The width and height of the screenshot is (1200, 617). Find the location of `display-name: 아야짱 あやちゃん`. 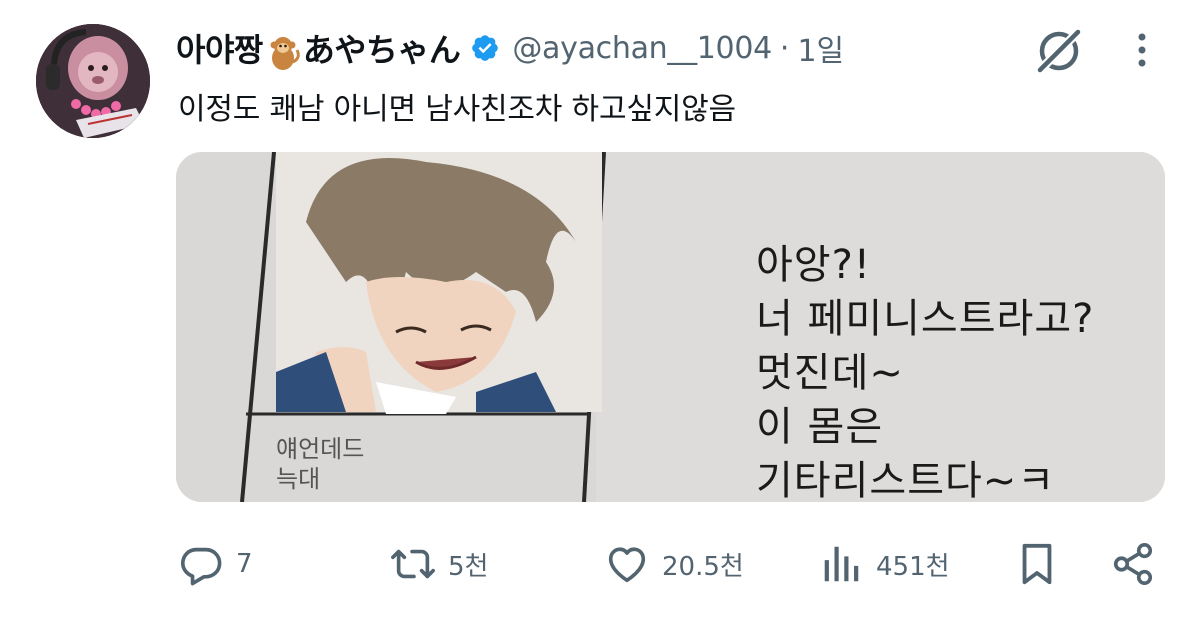

display-name: 아야짱 あやちゃん is located at coordinates (318, 48).